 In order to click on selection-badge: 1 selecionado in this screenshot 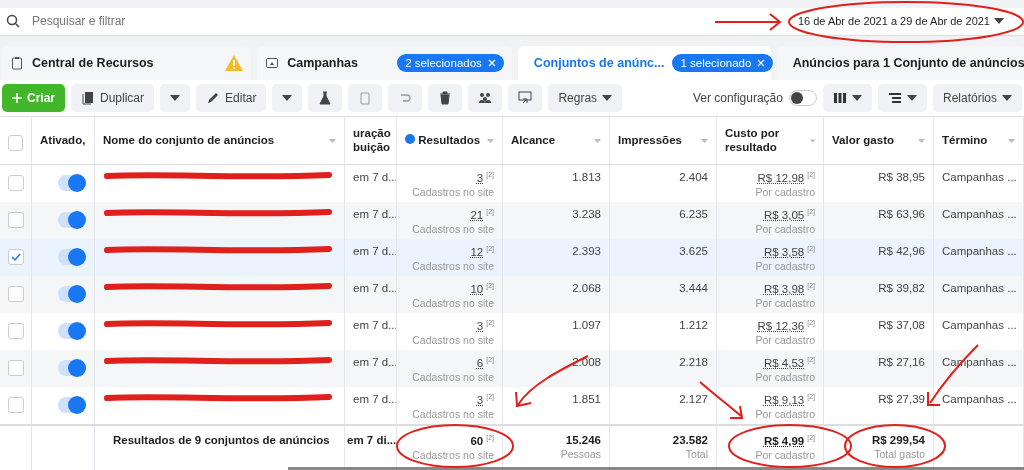, I will do `click(723, 62)`.